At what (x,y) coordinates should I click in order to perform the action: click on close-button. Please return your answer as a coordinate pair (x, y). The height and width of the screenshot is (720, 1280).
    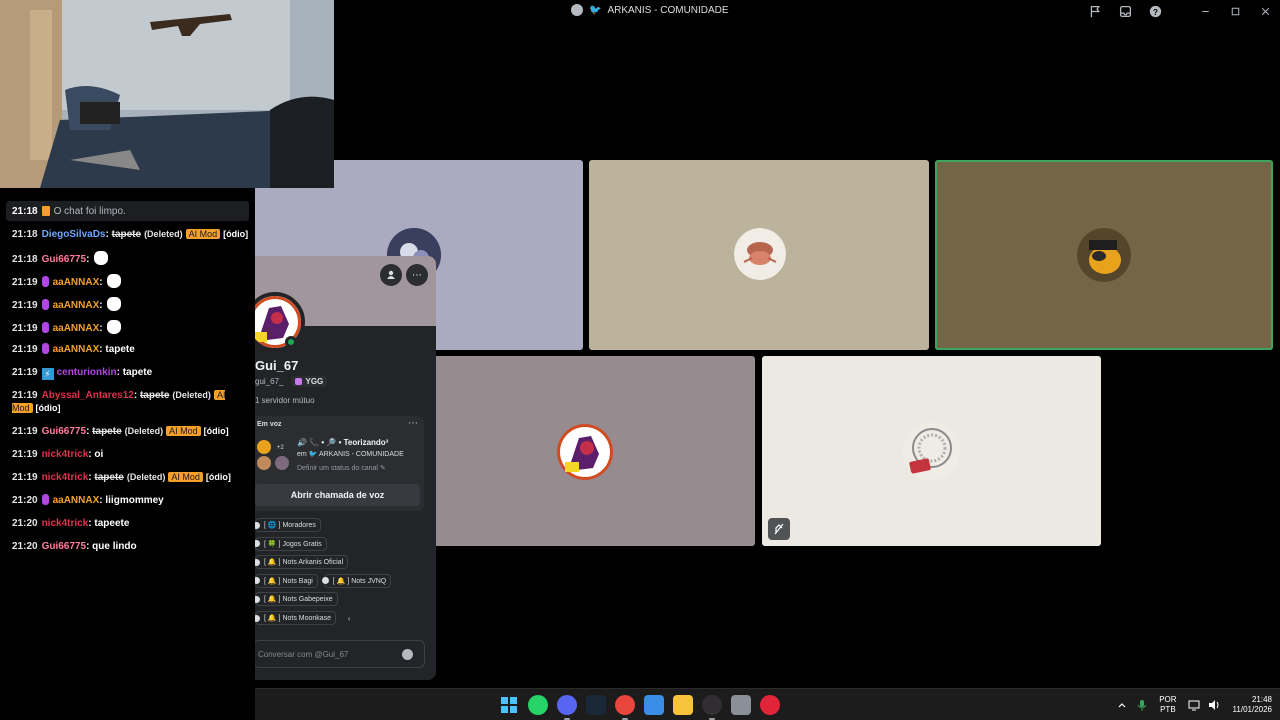
    Looking at the image, I should click on (1265, 11).